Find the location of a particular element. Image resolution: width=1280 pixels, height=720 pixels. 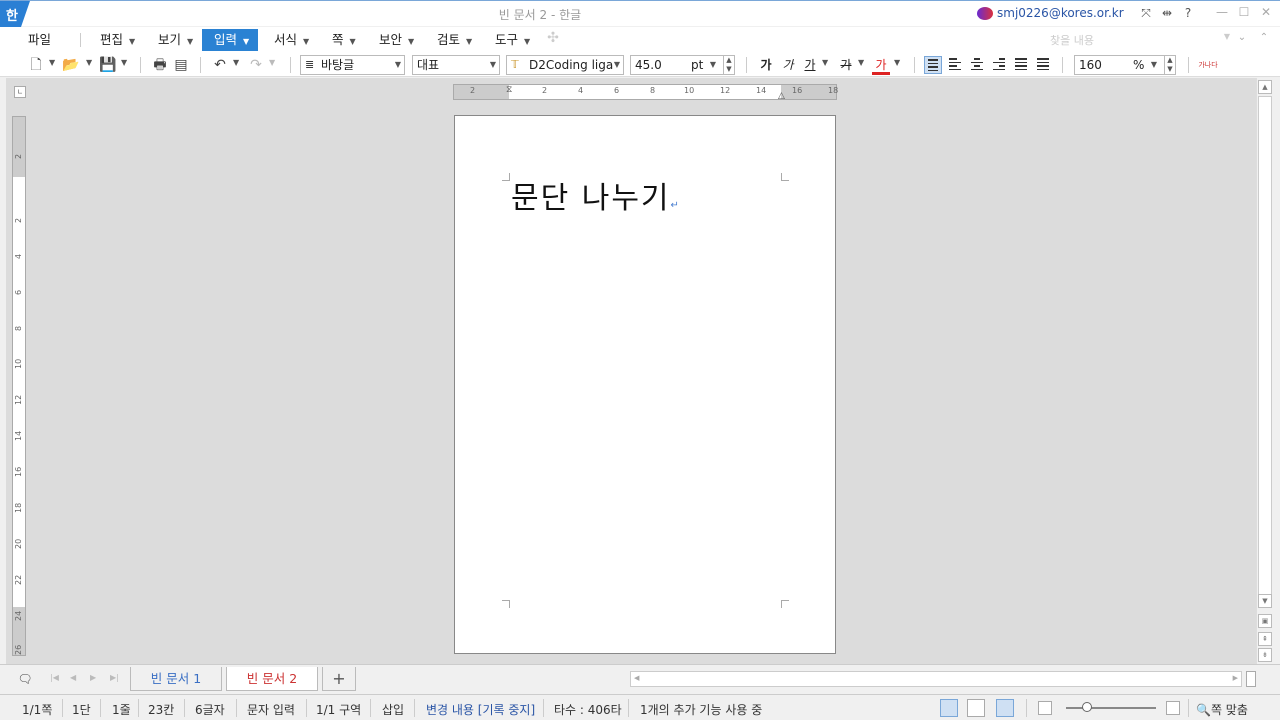

scroll-down-icon: ▼ is located at coordinates (1265, 601).